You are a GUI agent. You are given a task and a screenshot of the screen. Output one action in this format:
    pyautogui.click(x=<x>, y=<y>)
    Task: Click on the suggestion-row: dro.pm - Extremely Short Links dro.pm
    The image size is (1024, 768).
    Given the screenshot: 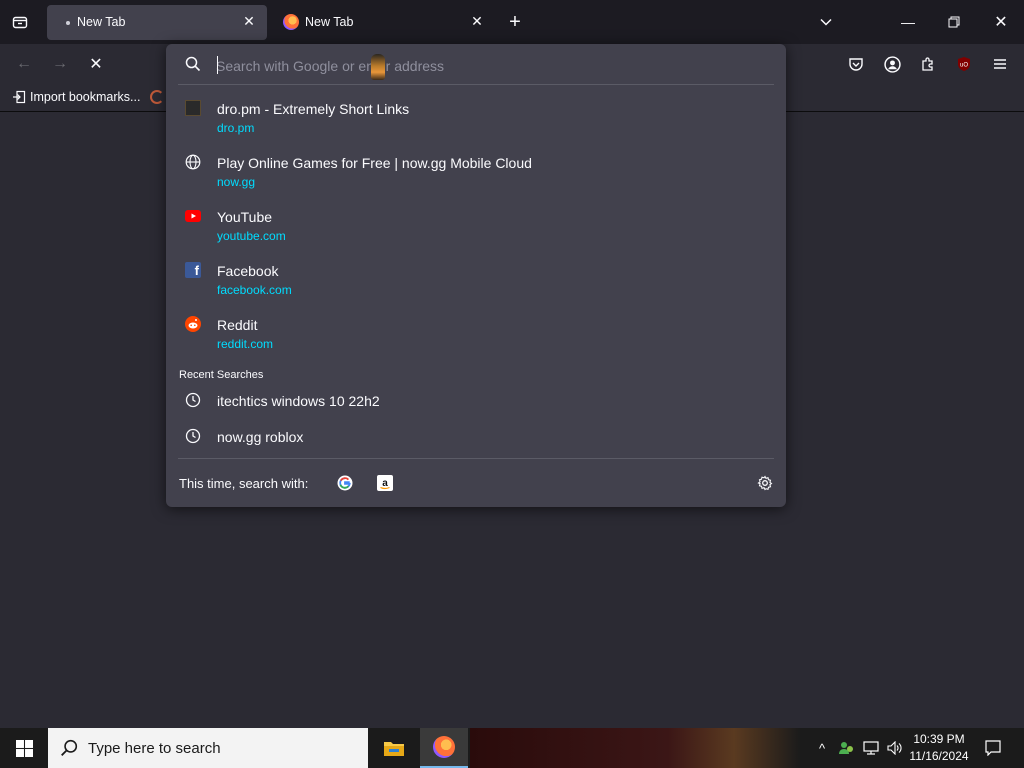 What is the action you would take?
    pyautogui.click(x=476, y=118)
    